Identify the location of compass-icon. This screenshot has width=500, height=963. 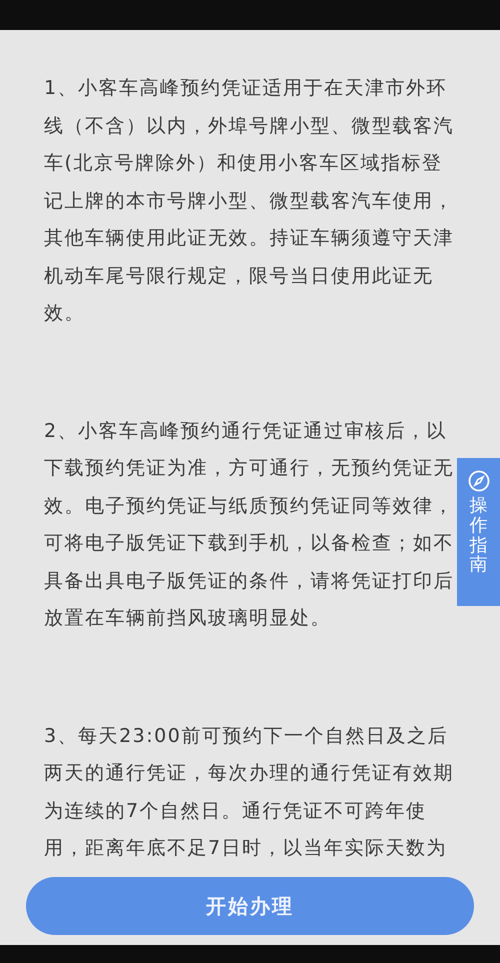
(479, 481).